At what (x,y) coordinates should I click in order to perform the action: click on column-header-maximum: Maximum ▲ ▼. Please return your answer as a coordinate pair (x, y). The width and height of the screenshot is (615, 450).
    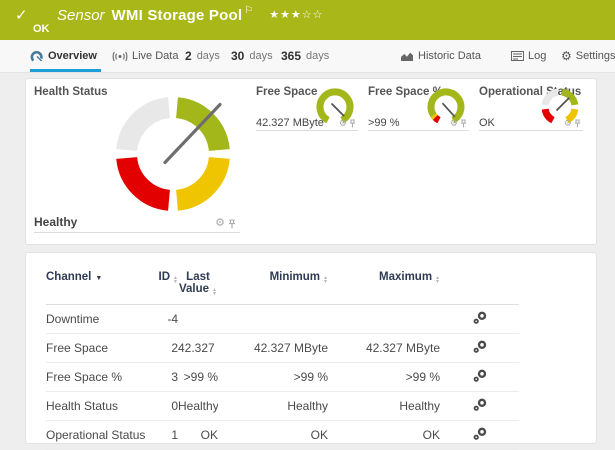
    Looking at the image, I should click on (384, 287).